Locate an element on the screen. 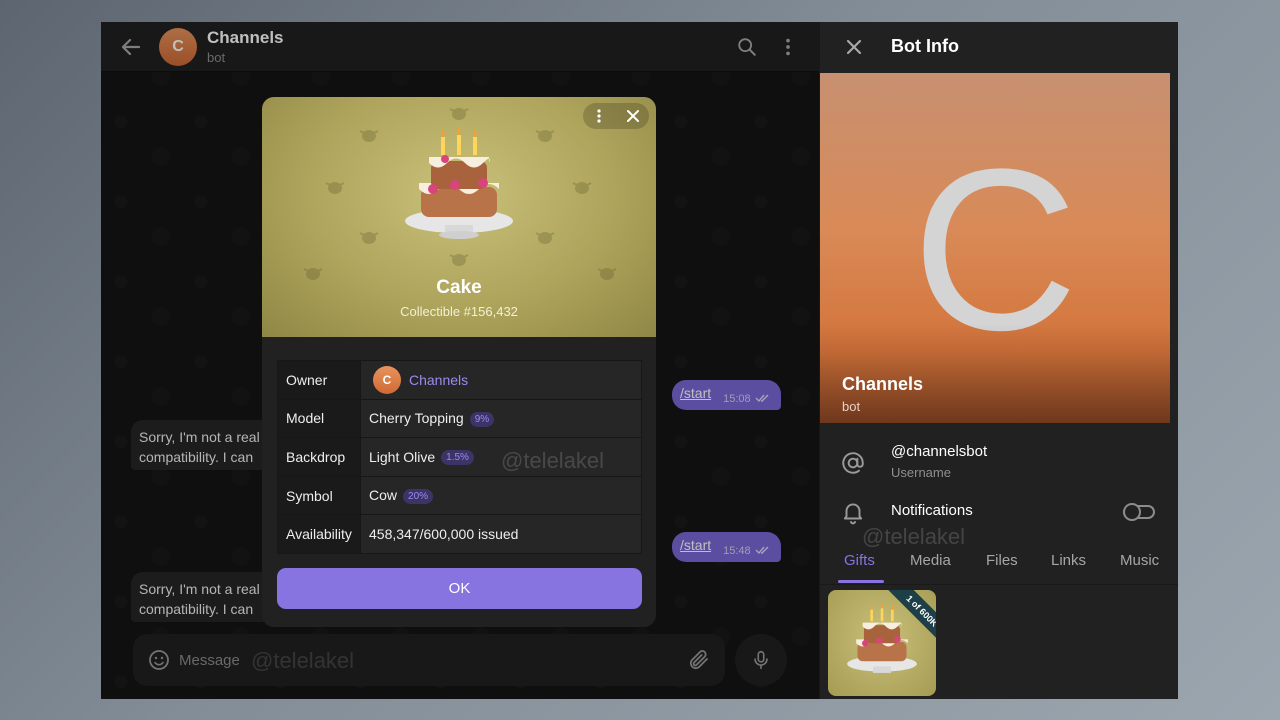  watermark-text: @telelakel is located at coordinates (553, 460).